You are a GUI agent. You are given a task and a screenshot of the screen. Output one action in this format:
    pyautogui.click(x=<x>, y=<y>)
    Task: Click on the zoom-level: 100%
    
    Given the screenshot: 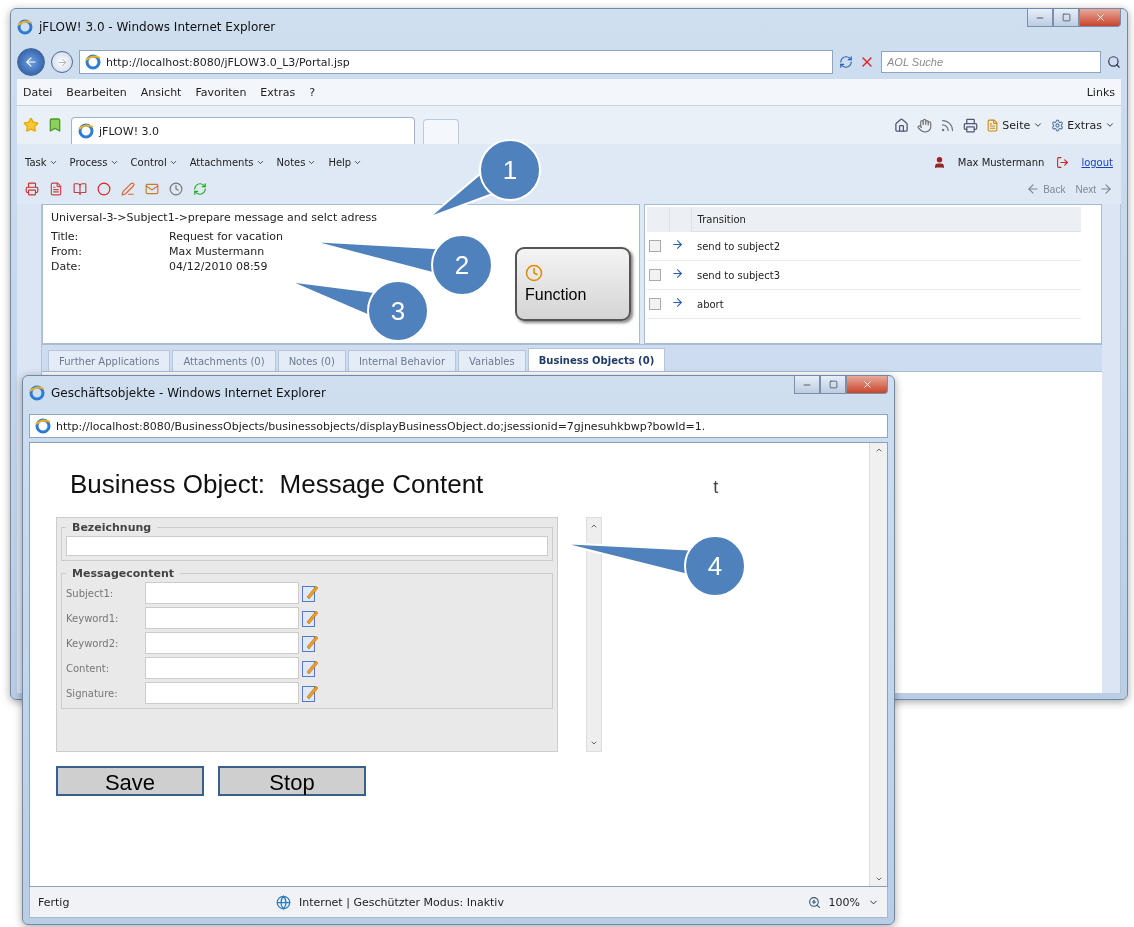 What is the action you would take?
    pyautogui.click(x=844, y=902)
    